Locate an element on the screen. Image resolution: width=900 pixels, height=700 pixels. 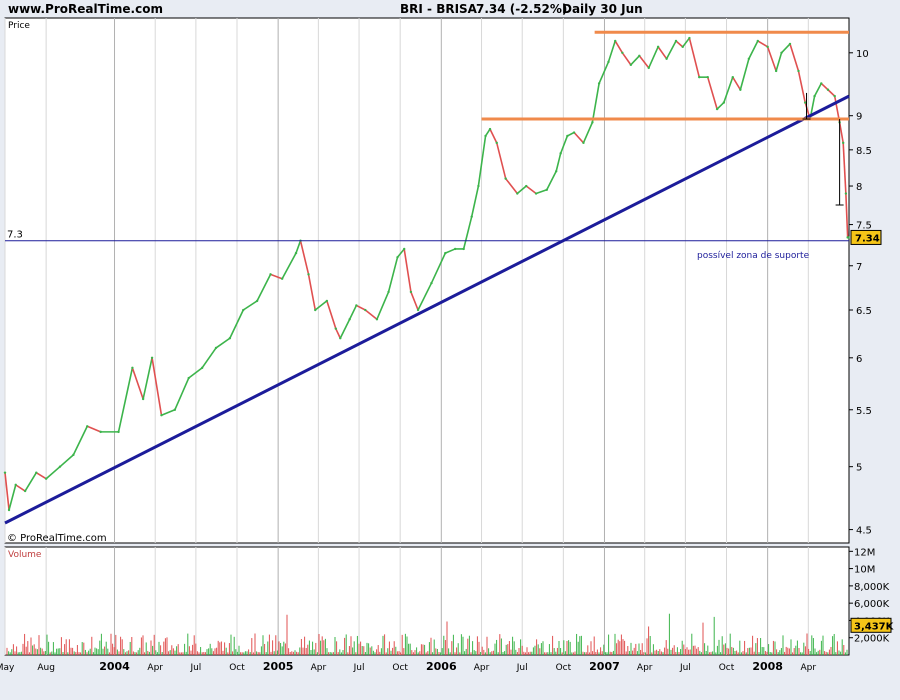
watermark: © ProRealTime.com is located at coordinates (57, 538).